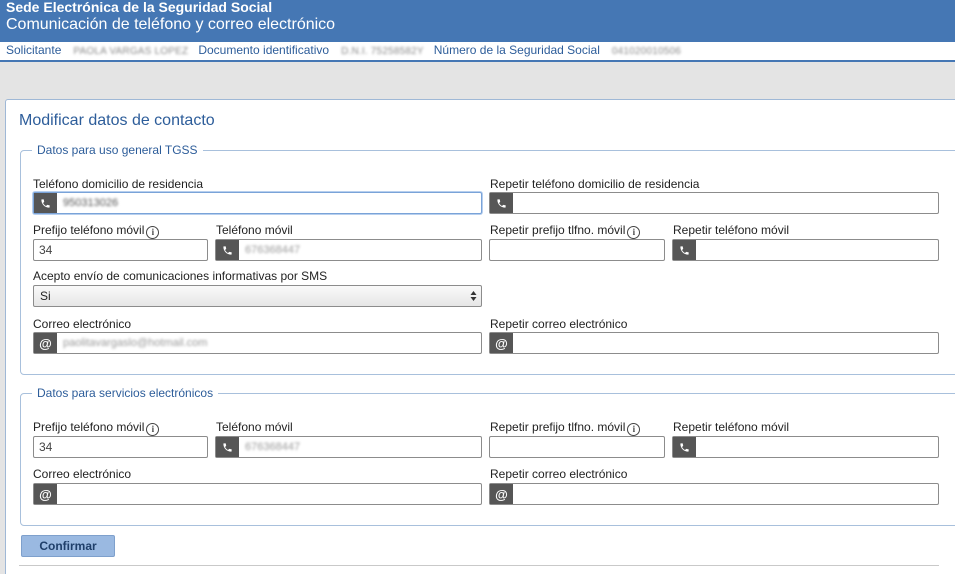  I want to click on nss-value: 041020010506, so click(646, 51).